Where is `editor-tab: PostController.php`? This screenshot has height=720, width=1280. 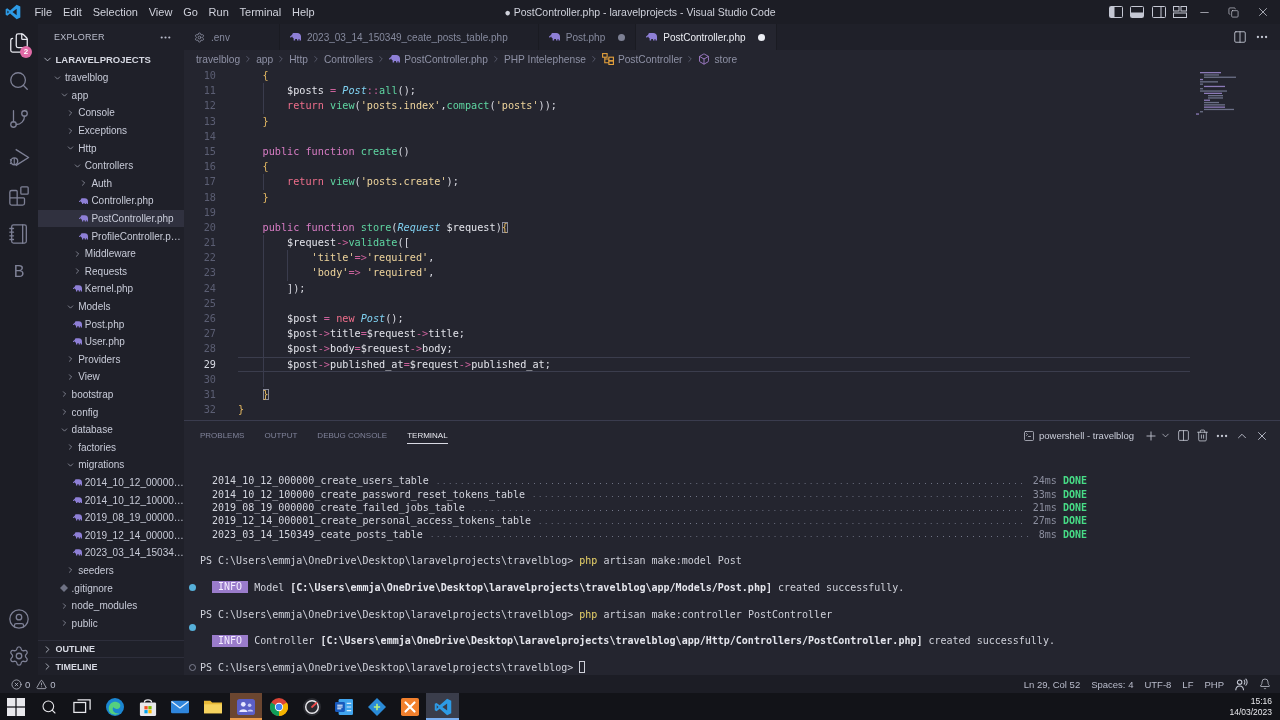 editor-tab: PostController.php is located at coordinates (706, 37).